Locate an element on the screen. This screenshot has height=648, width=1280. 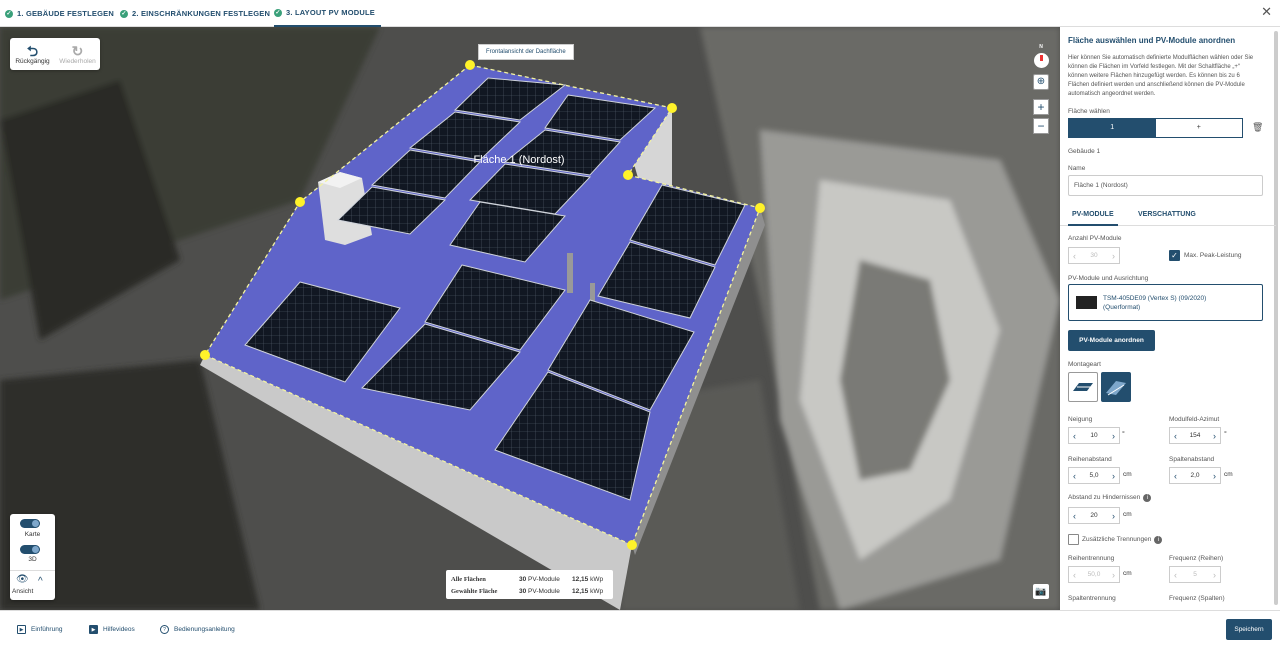
intro-link: ▶ Einführung is located at coordinates (39, 629).